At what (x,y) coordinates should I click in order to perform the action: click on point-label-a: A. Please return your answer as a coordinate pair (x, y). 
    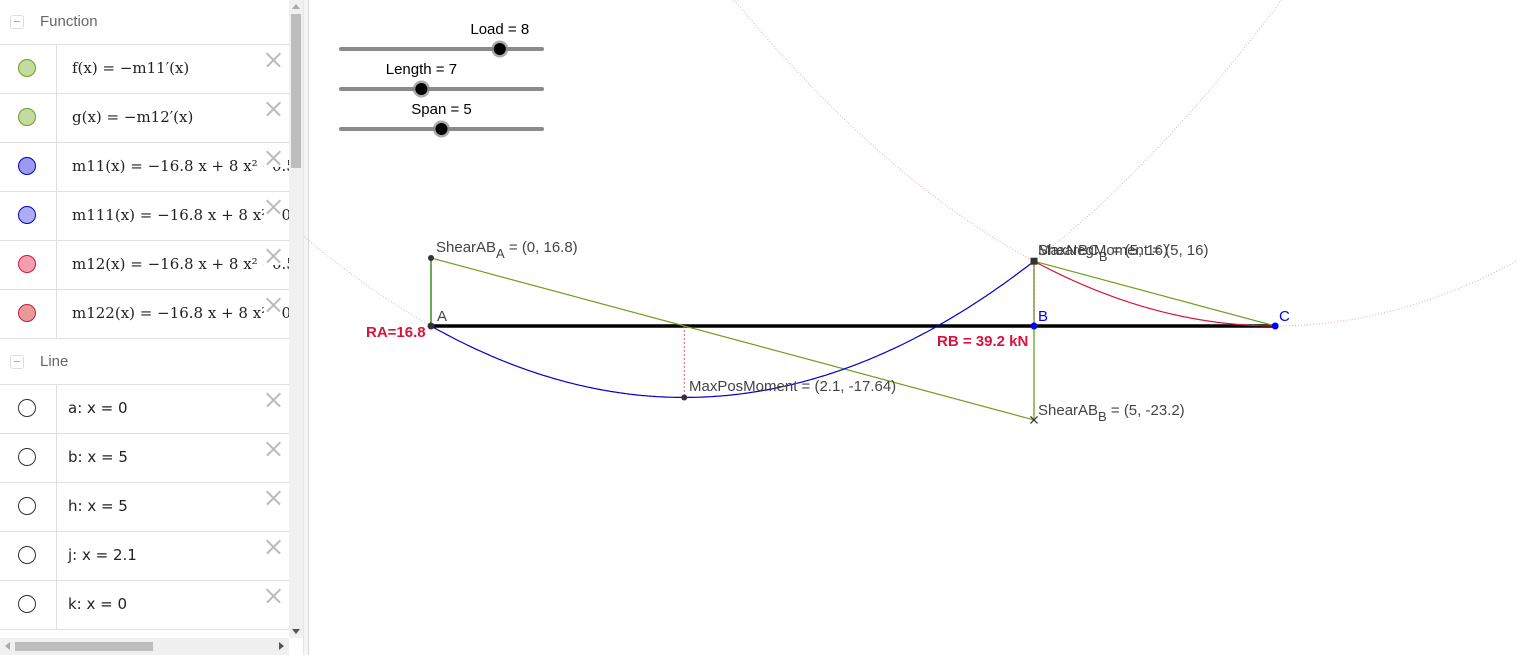
    Looking at the image, I should click on (442, 316).